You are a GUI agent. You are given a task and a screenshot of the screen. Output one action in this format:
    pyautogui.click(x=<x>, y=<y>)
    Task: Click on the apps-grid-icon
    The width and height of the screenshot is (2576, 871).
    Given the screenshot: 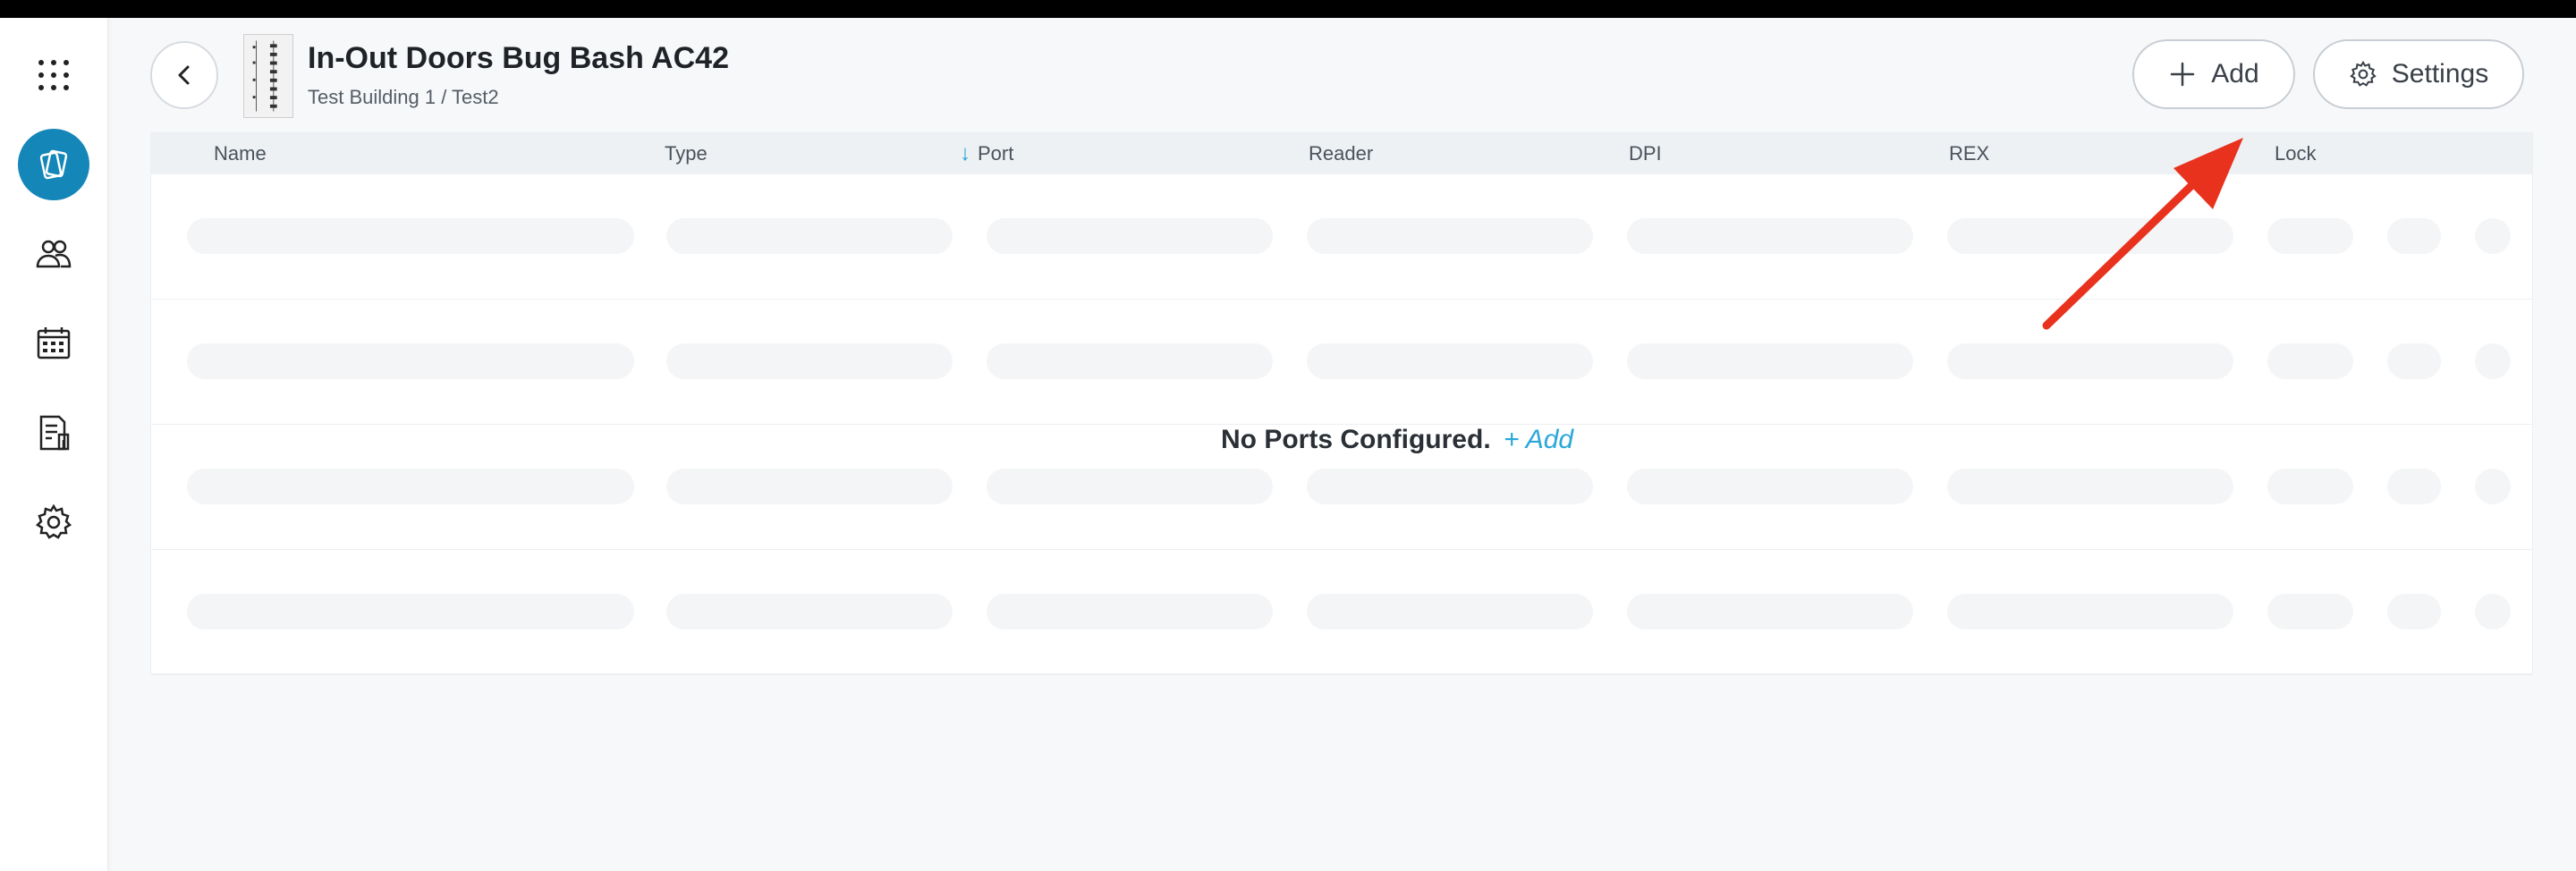 What is the action you would take?
    pyautogui.click(x=53, y=75)
    